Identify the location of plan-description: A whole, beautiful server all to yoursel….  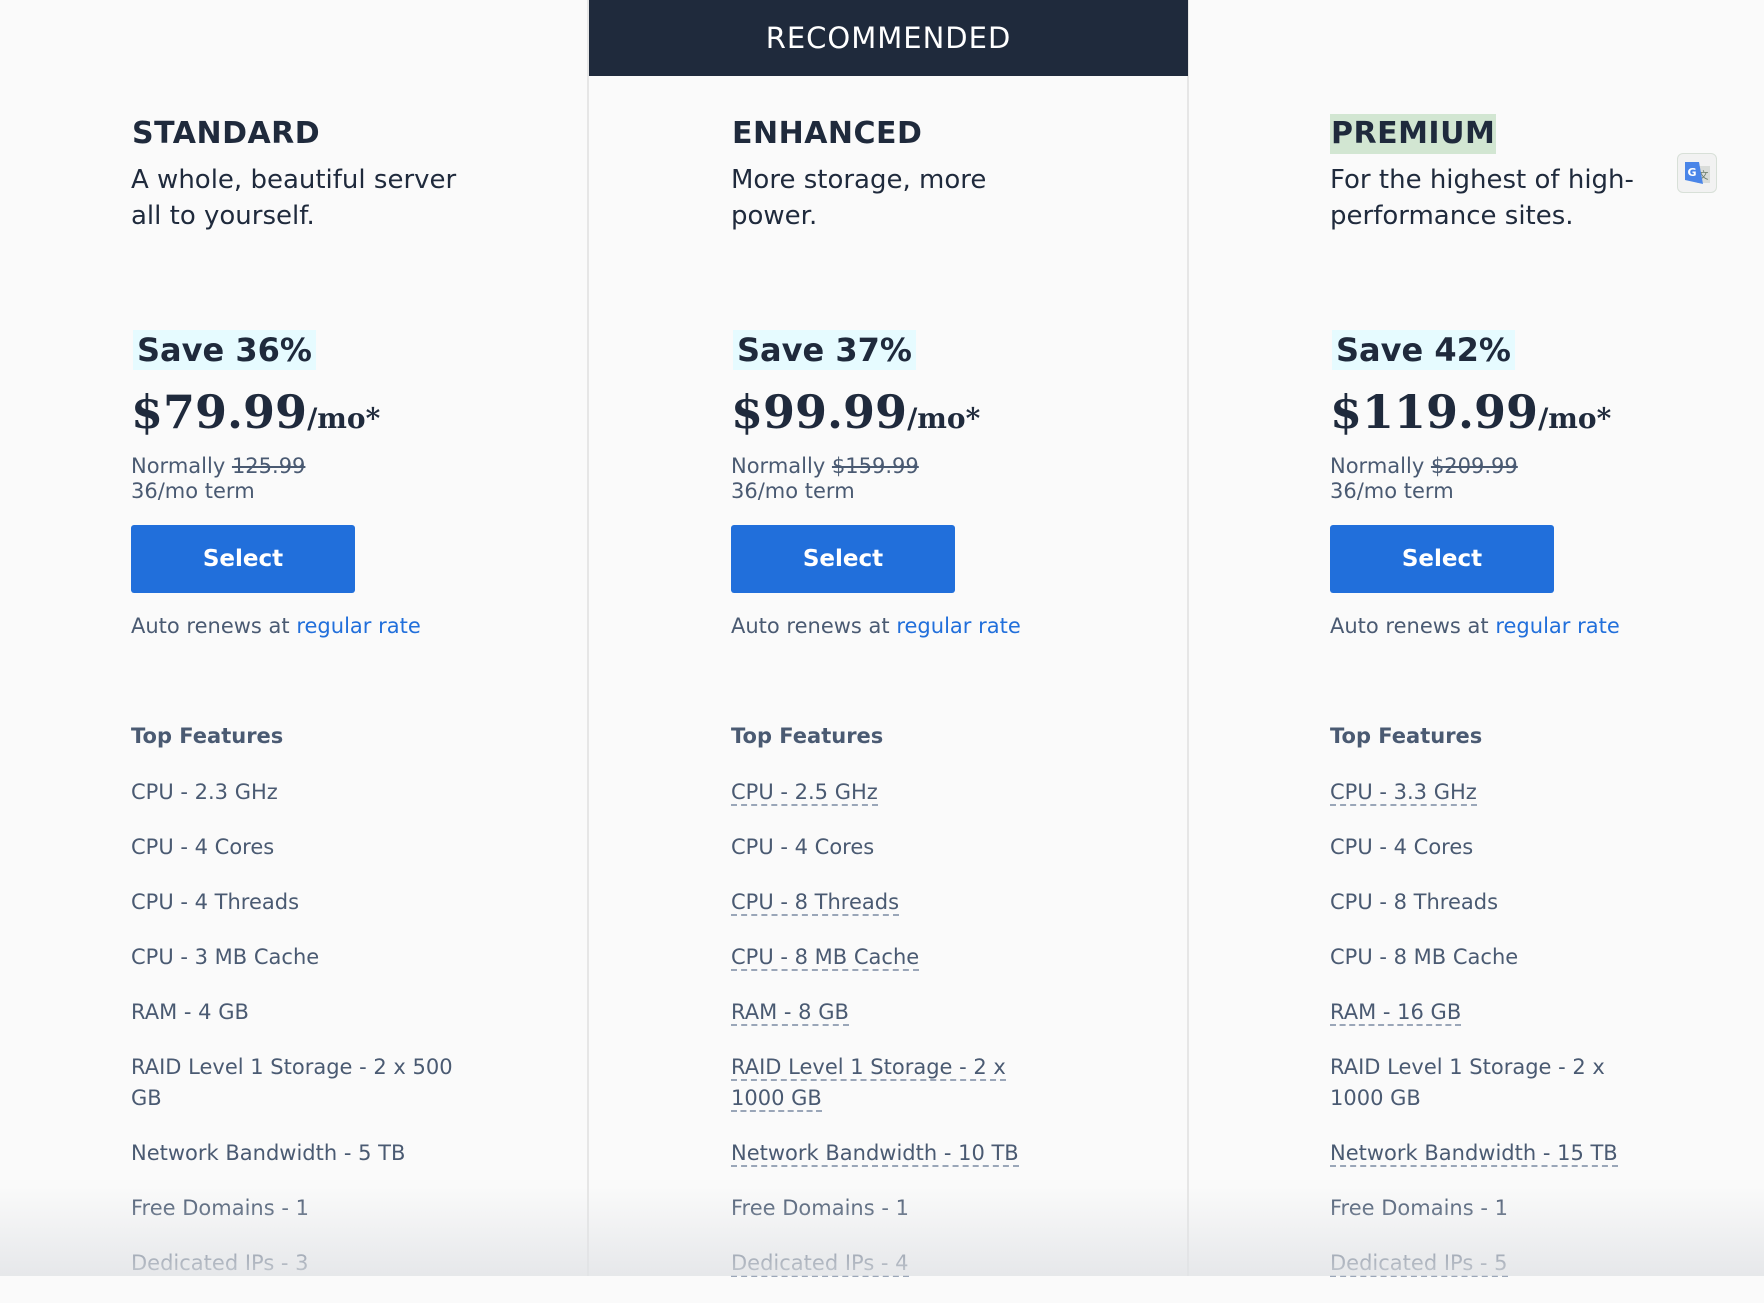
(294, 198).